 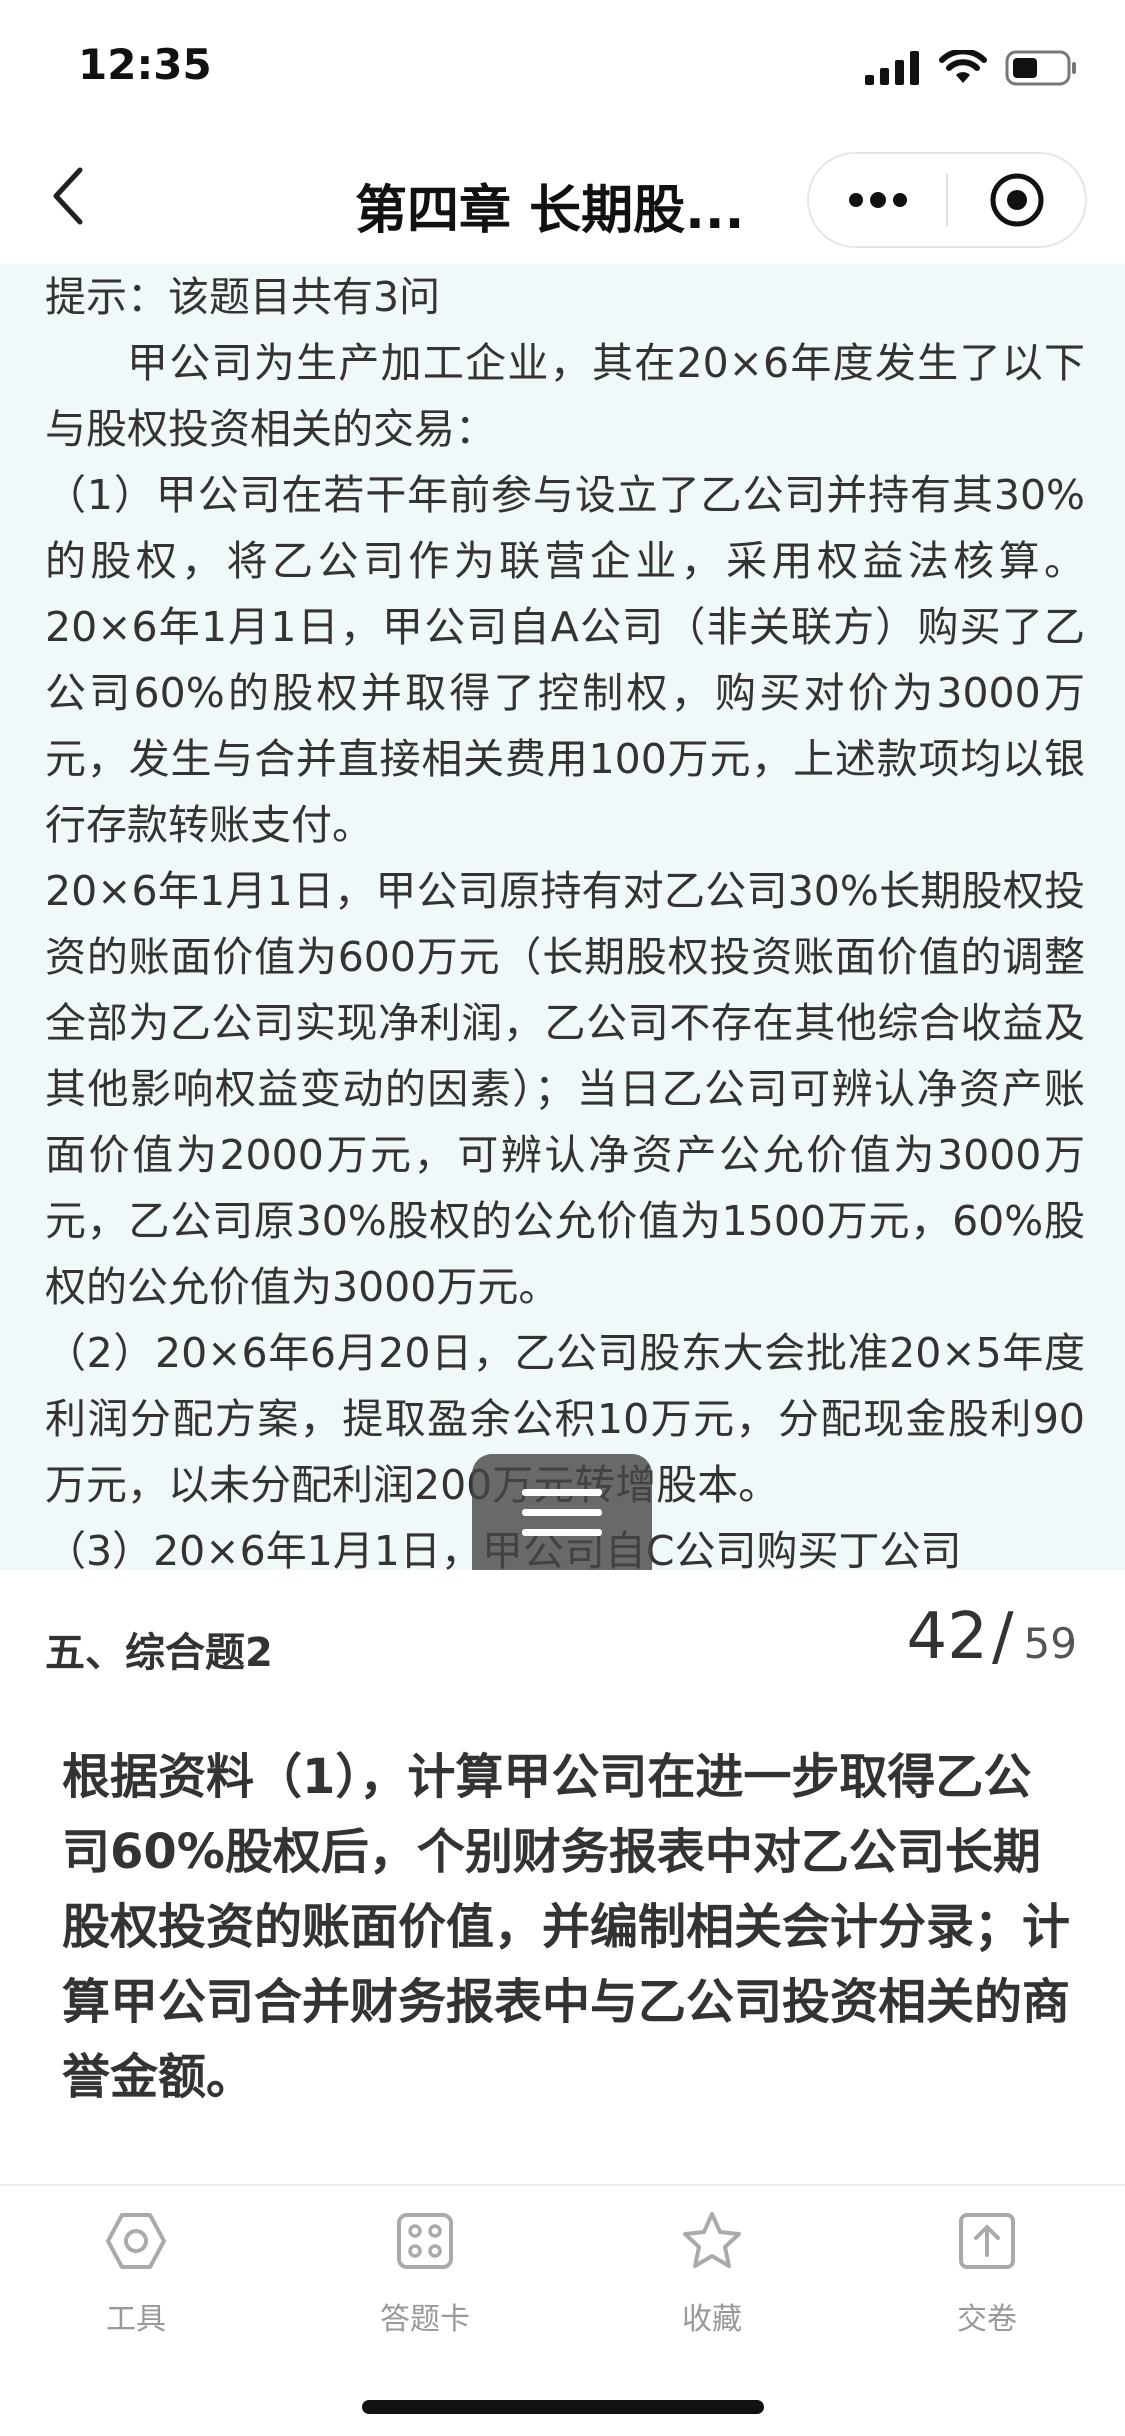 I want to click on star-icon, so click(x=712, y=2240).